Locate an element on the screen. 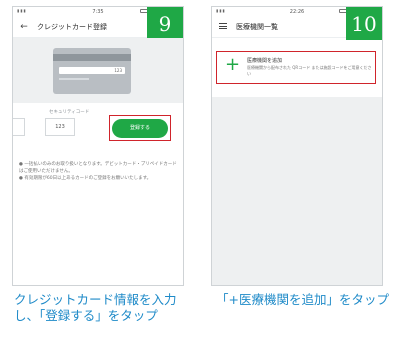 The height and width of the screenshot is (353, 395). card-form-row: セキュリティコード 123 登録する is located at coordinates (98, 129).